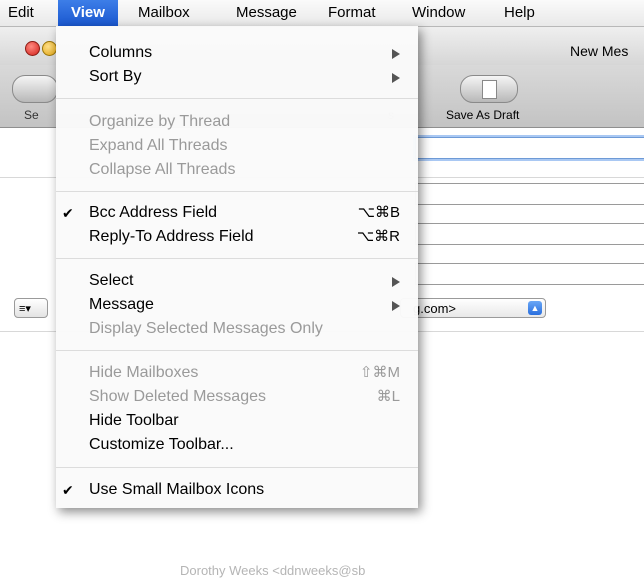 The image size is (644, 578). What do you see at coordinates (31, 308) in the screenshot?
I see `format-popup-button: ≡▾` at bounding box center [31, 308].